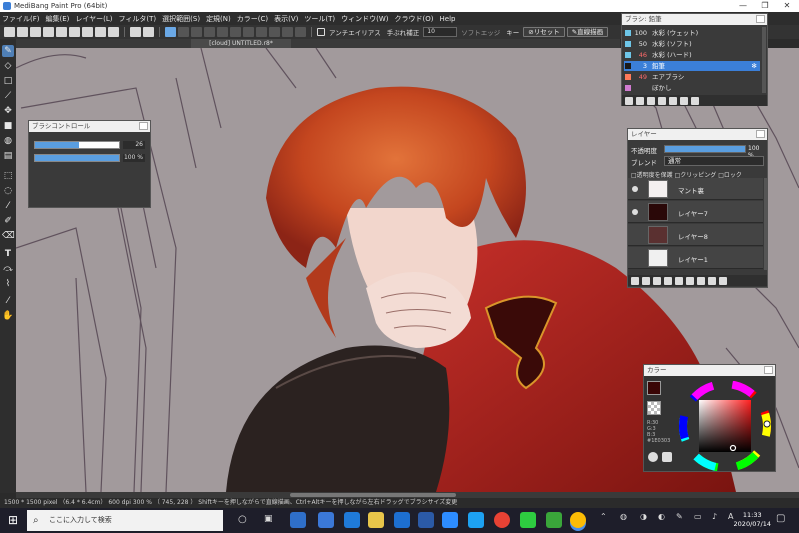 The height and width of the screenshot is (533, 799). I want to click on menu-color: カラー(C), so click(252, 19).